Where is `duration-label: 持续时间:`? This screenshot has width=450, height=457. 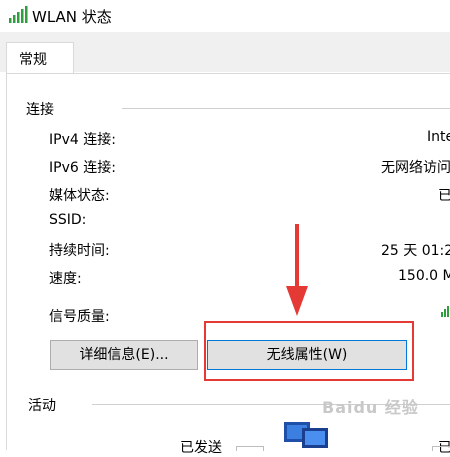 duration-label: 持续时间: is located at coordinates (79, 251).